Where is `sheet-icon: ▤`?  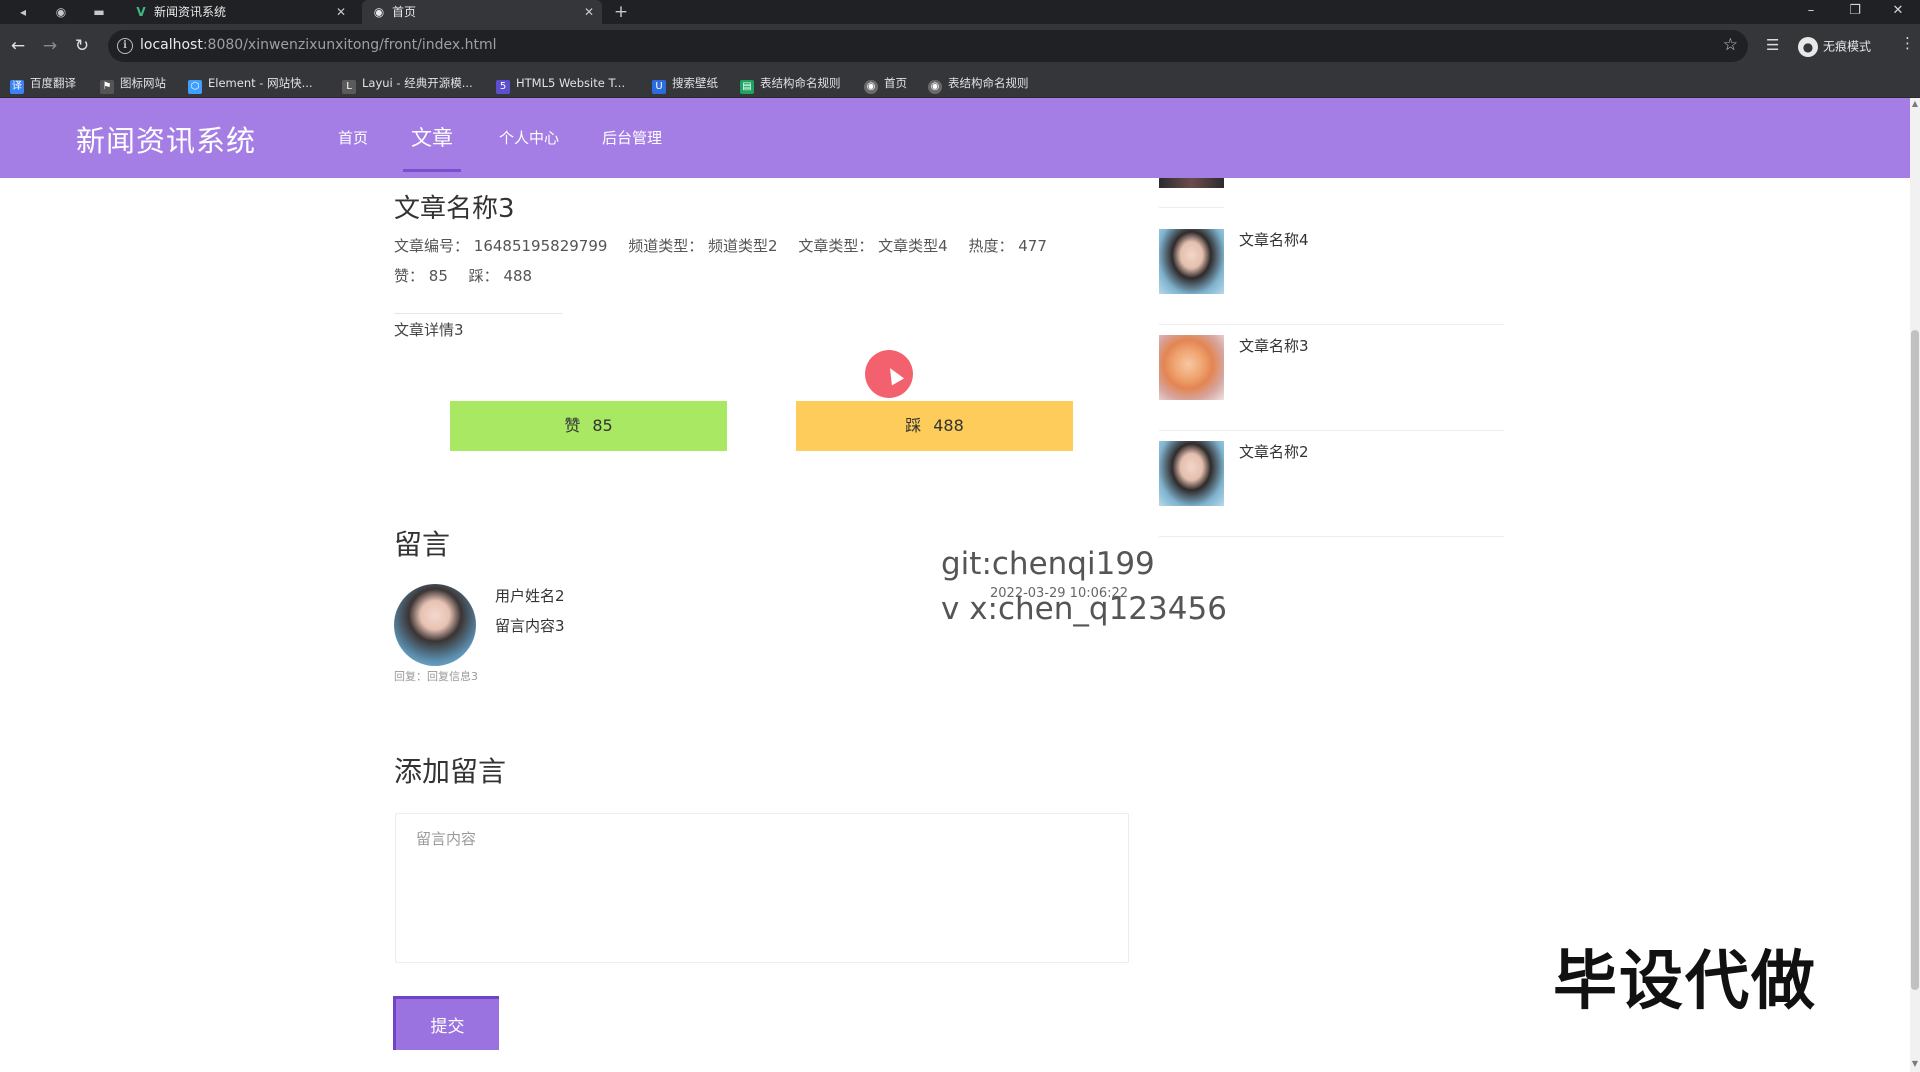
sheet-icon: ▤ is located at coordinates (747, 87).